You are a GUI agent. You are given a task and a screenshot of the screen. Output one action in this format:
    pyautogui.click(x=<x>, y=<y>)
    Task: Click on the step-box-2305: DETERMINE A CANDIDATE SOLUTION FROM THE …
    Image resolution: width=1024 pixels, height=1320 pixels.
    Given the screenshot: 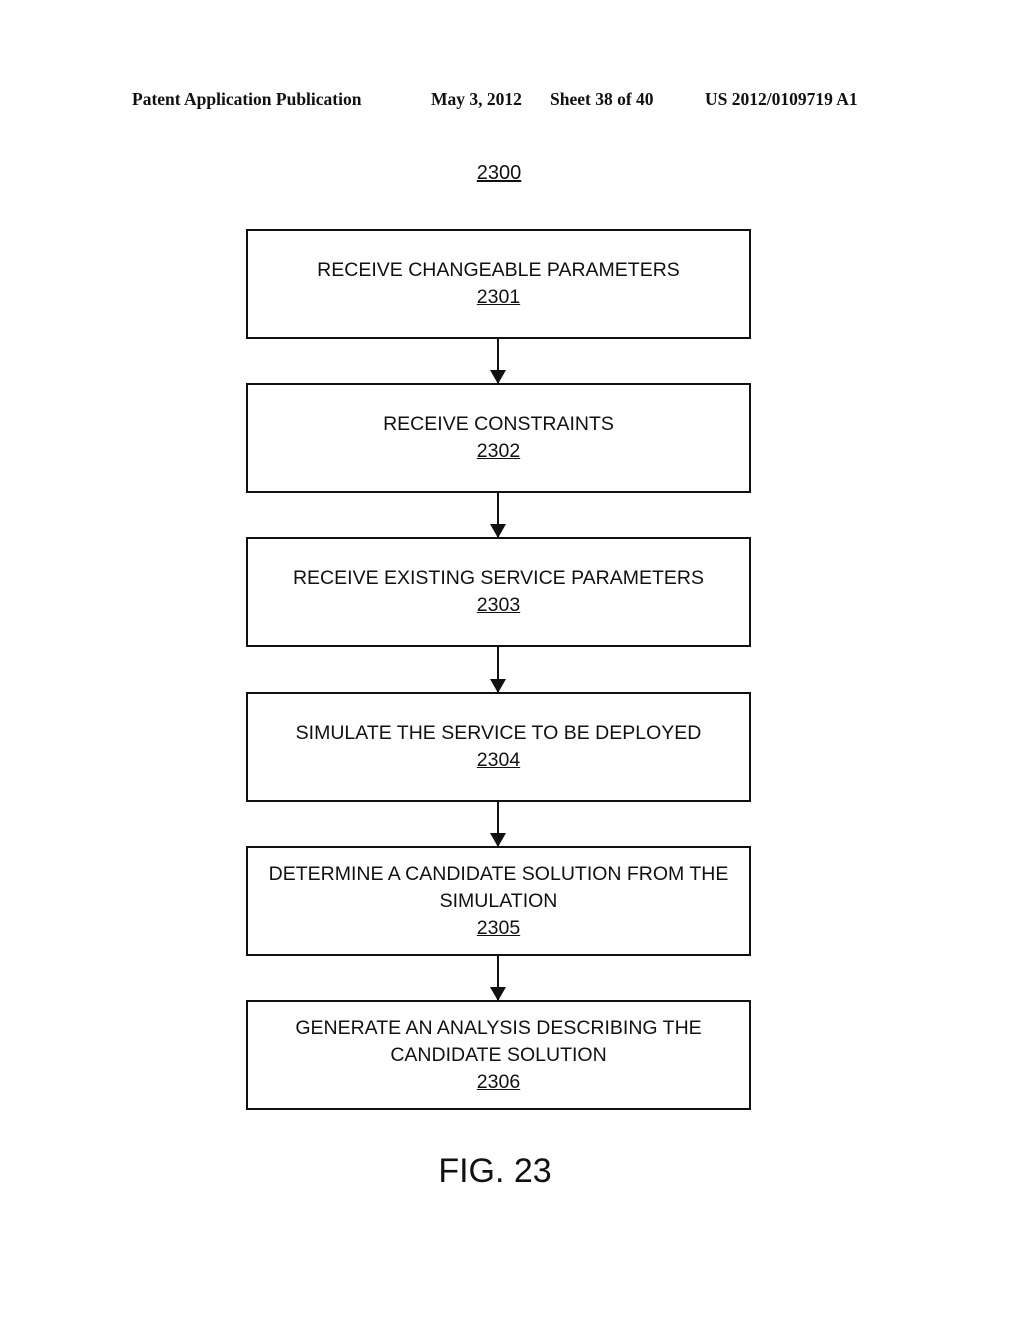 What is the action you would take?
    pyautogui.click(x=498, y=901)
    